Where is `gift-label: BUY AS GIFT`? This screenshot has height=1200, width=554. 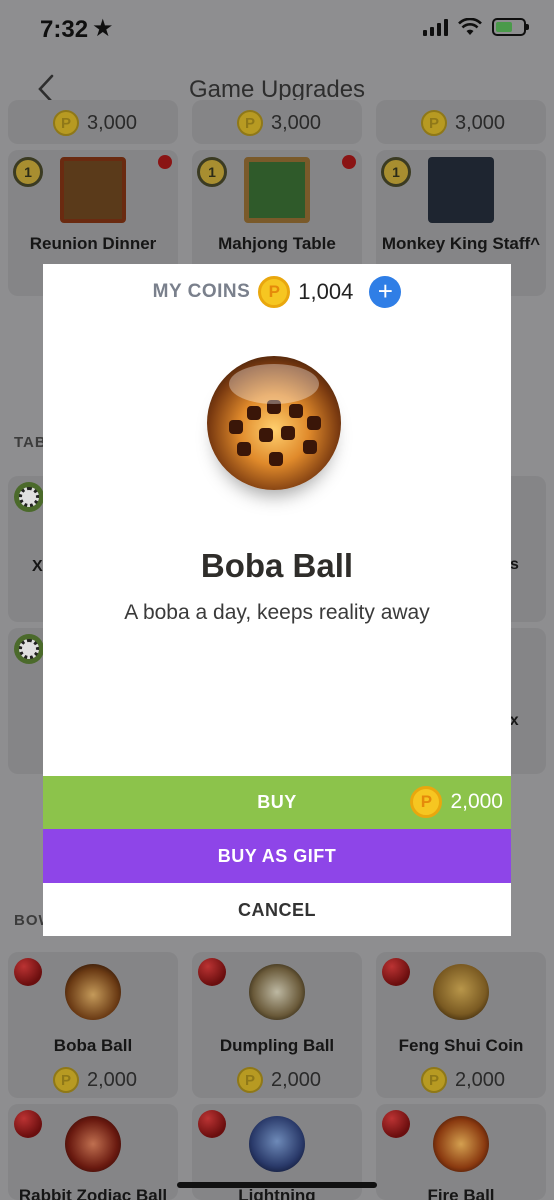 gift-label: BUY AS GIFT is located at coordinates (277, 856).